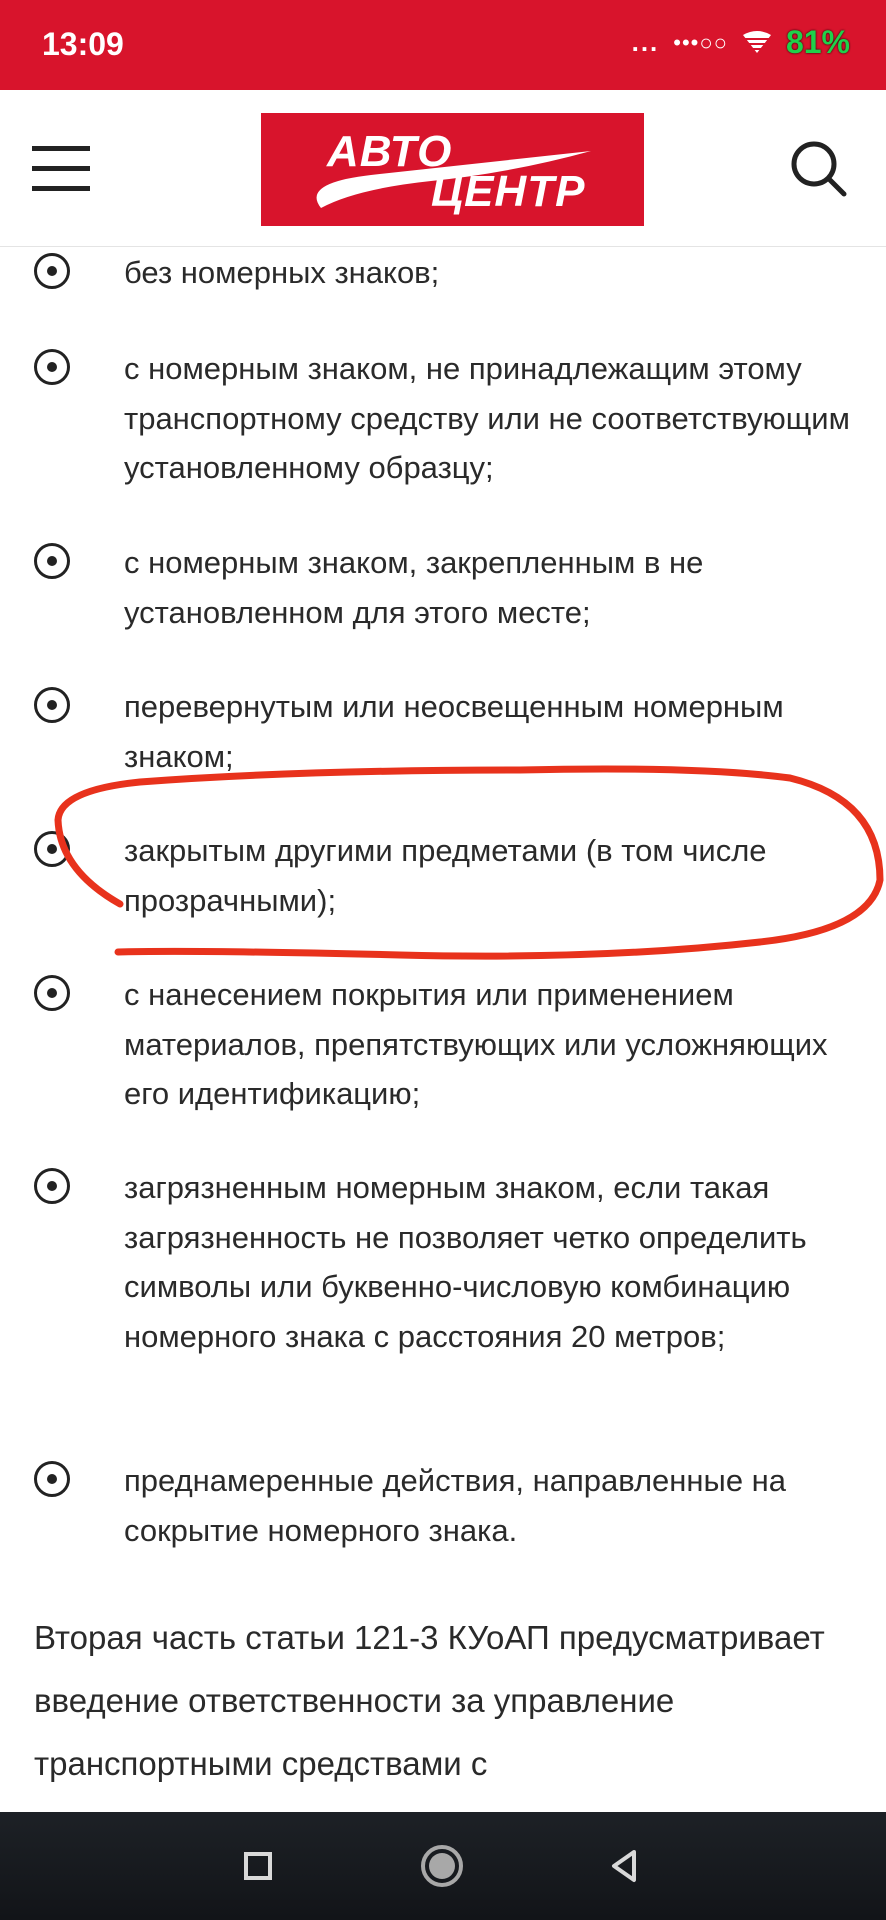 The width and height of the screenshot is (886, 1920). Describe the element at coordinates (819, 169) in the screenshot. I see `search-icon` at that location.